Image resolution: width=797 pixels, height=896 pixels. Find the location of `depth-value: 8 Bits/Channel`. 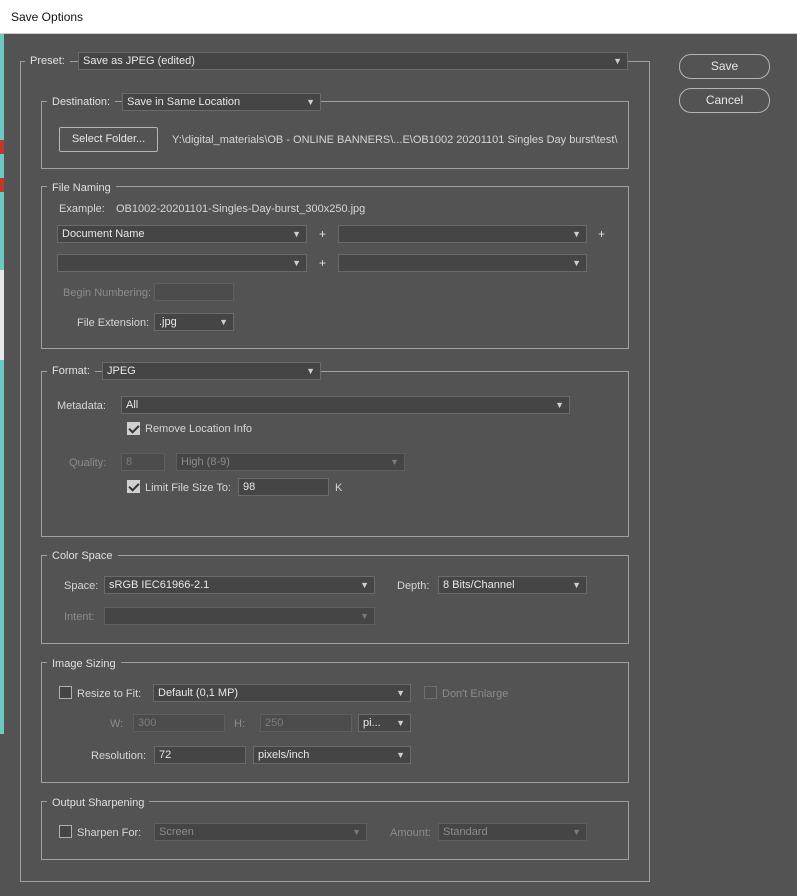

depth-value: 8 Bits/Channel is located at coordinates (479, 585).